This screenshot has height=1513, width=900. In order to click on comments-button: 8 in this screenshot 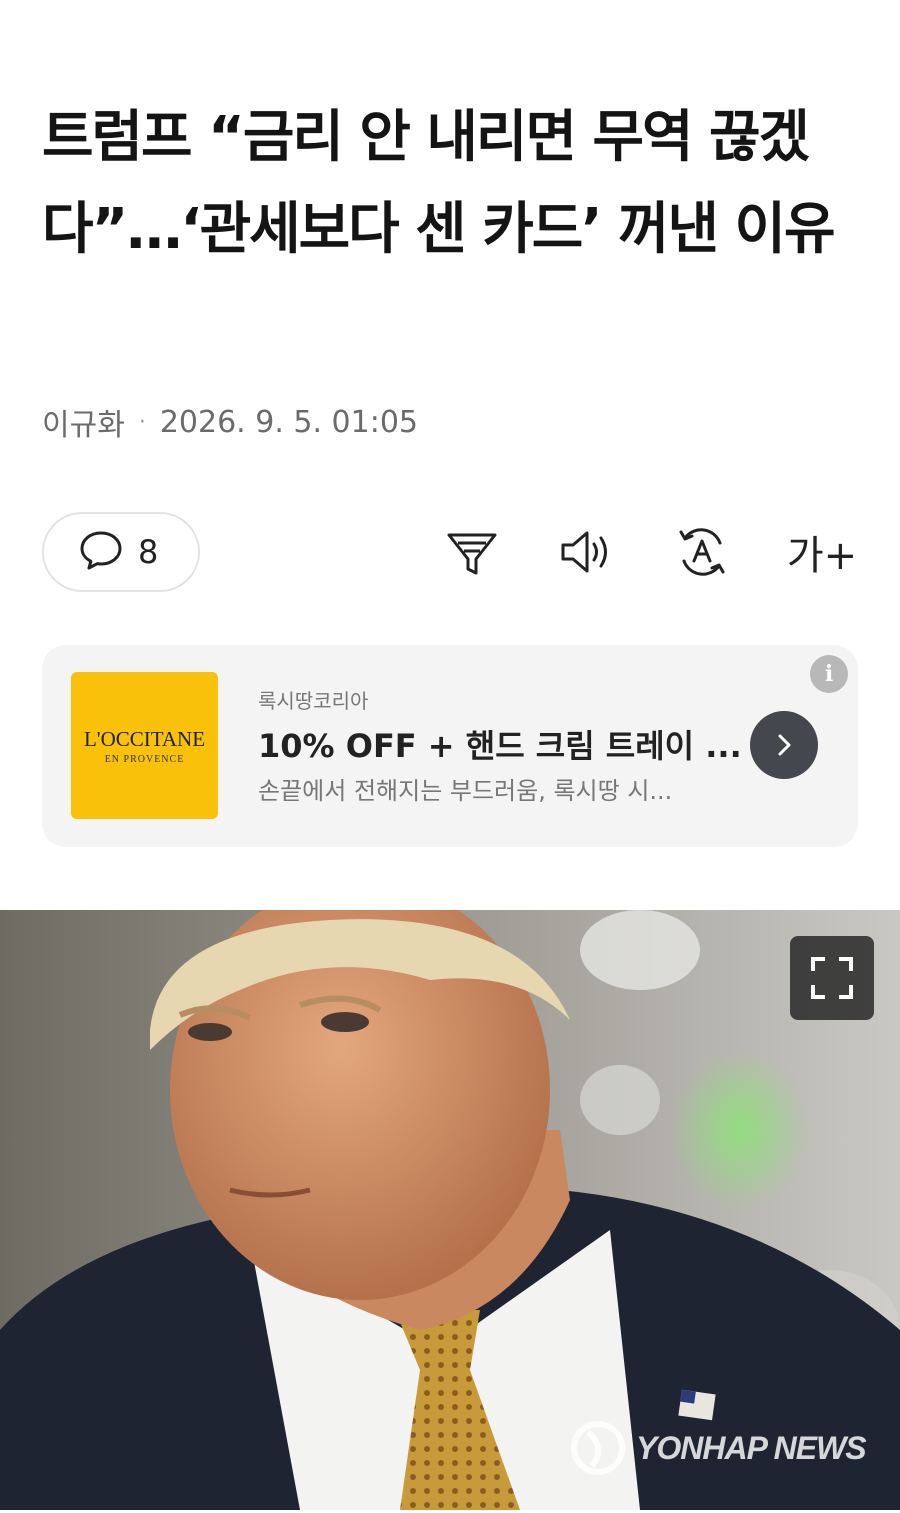, I will do `click(121, 552)`.